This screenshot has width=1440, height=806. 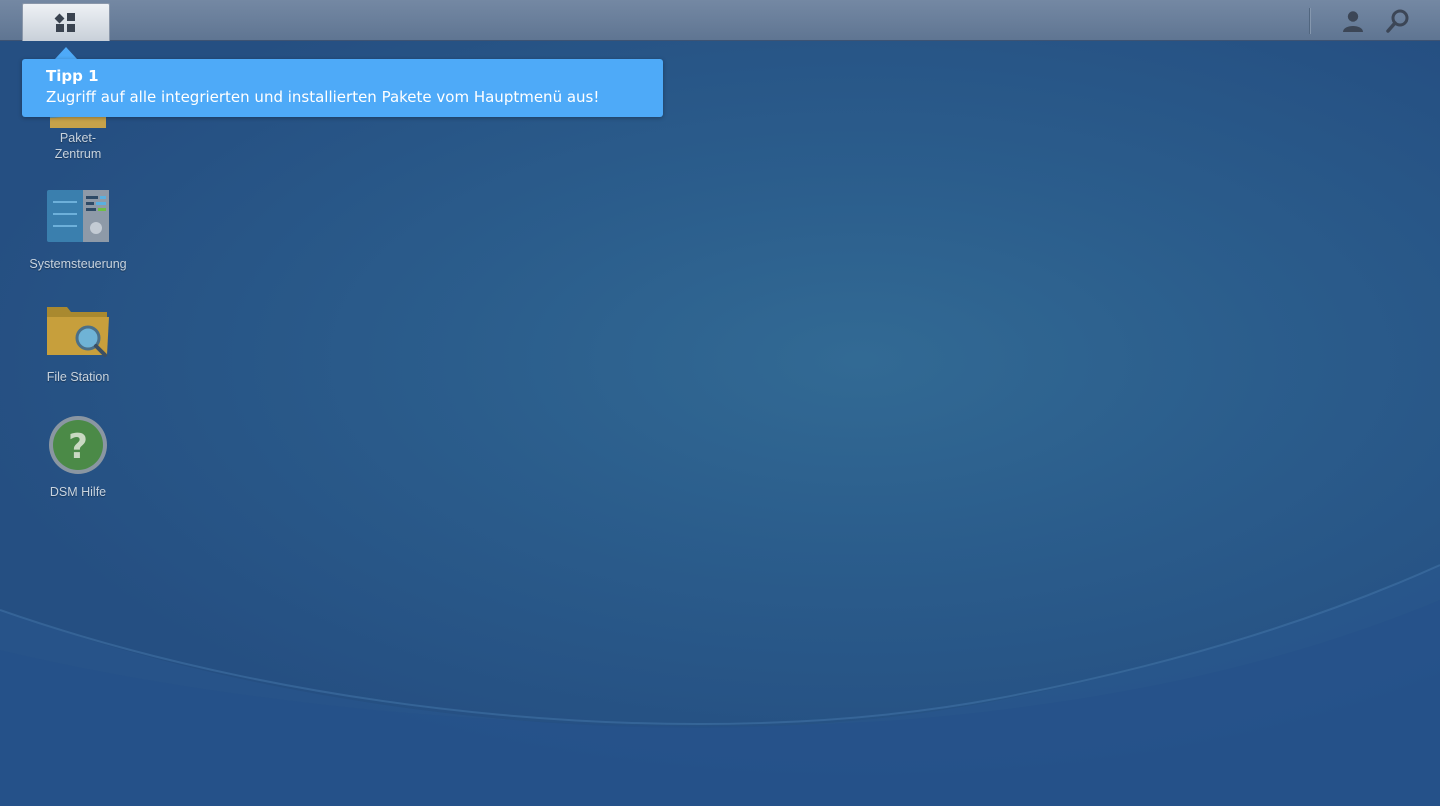 I want to click on desktop-icon-label: Paket-, so click(x=78, y=138).